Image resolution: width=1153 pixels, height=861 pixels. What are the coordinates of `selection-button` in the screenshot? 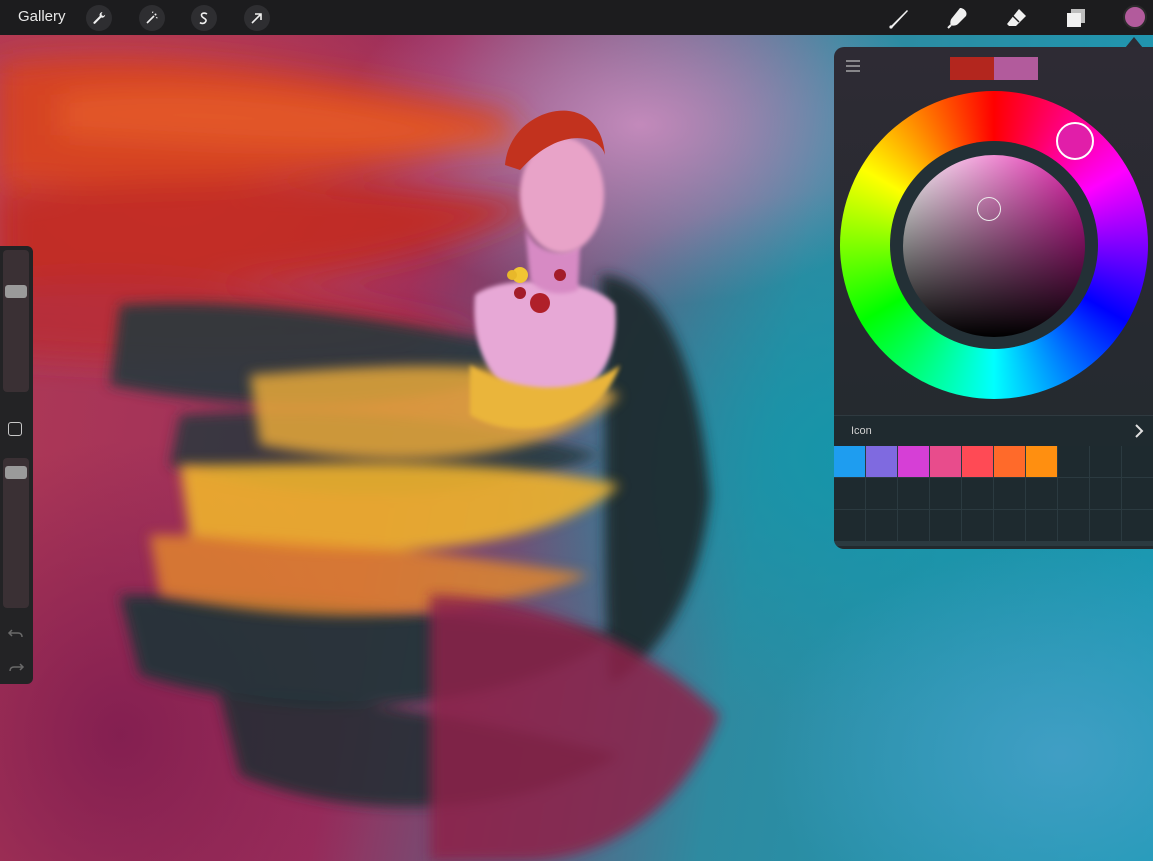 It's located at (204, 18).